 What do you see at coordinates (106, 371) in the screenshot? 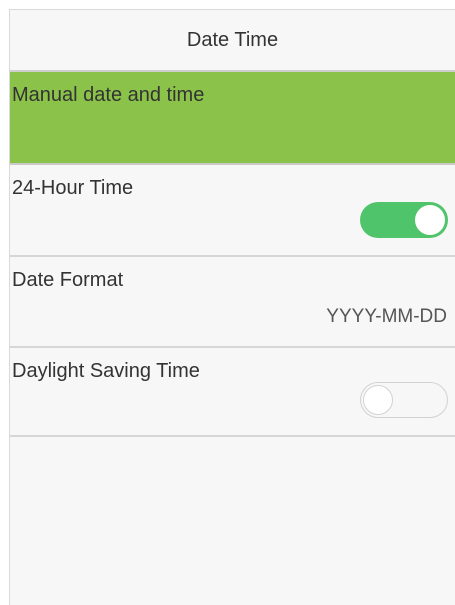
I see `dst-label: Daylight Saving Time` at bounding box center [106, 371].